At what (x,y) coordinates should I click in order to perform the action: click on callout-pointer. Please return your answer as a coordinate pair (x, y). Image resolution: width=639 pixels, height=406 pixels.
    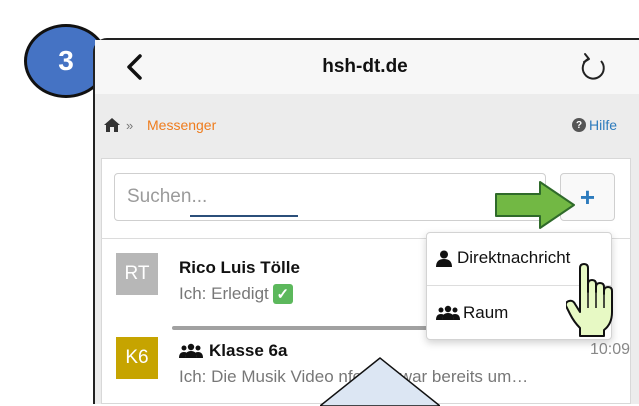
    Looking at the image, I should click on (380, 381).